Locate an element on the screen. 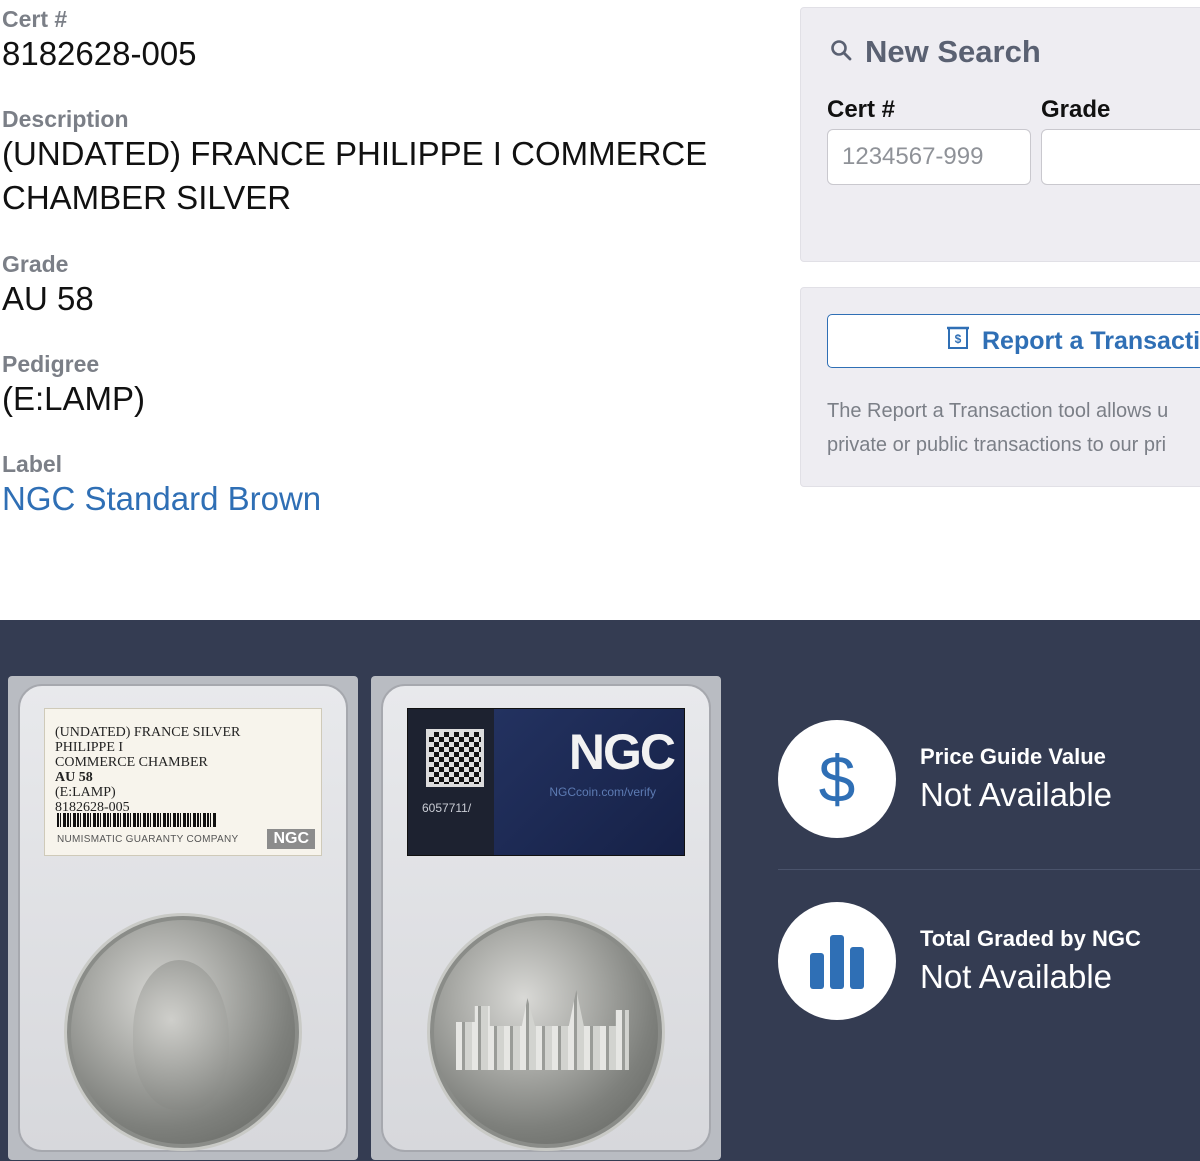 The width and height of the screenshot is (1200, 1161). grade-value: AU 58 is located at coordinates (48, 298).